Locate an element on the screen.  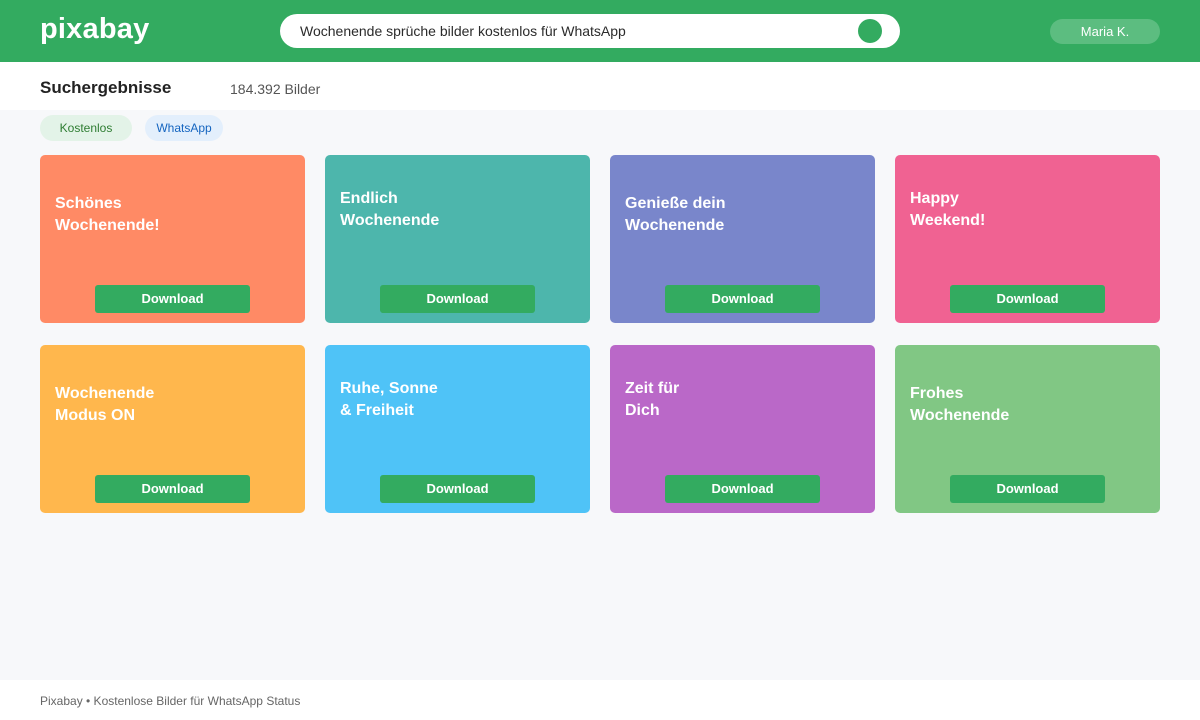
card-caption: Schönes Wochenende! is located at coordinates (107, 214).